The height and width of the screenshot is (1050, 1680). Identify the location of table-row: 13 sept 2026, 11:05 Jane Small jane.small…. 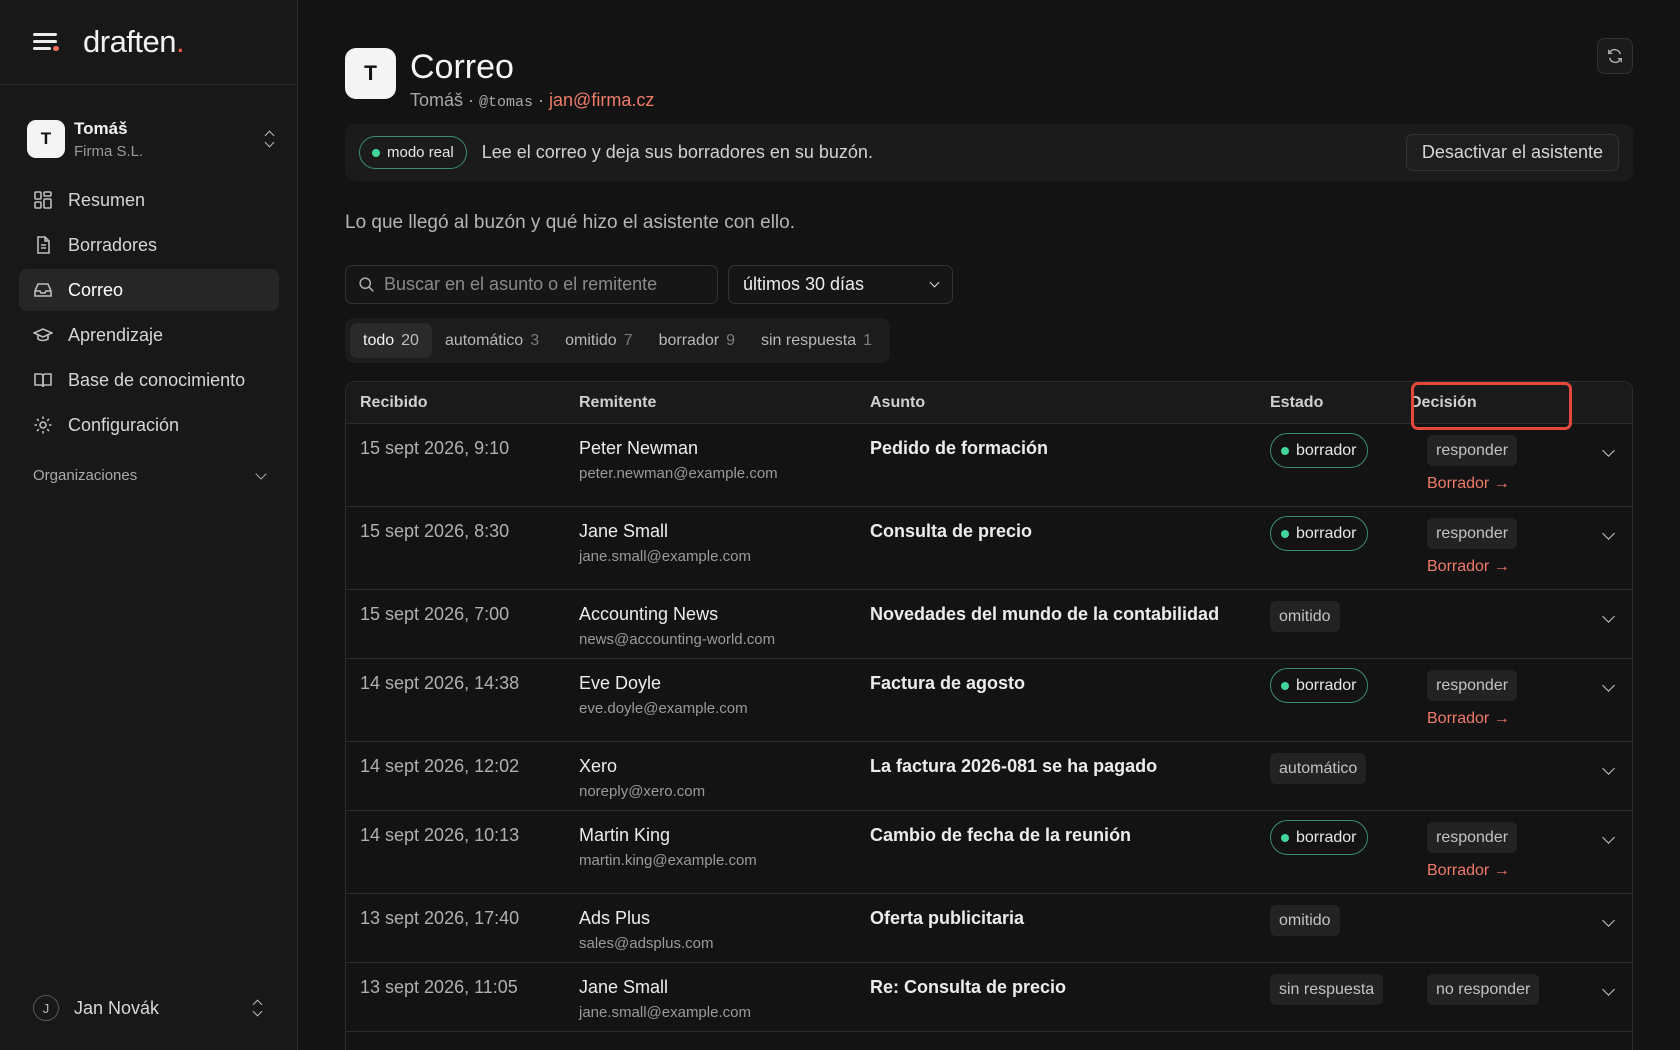
(989, 997).